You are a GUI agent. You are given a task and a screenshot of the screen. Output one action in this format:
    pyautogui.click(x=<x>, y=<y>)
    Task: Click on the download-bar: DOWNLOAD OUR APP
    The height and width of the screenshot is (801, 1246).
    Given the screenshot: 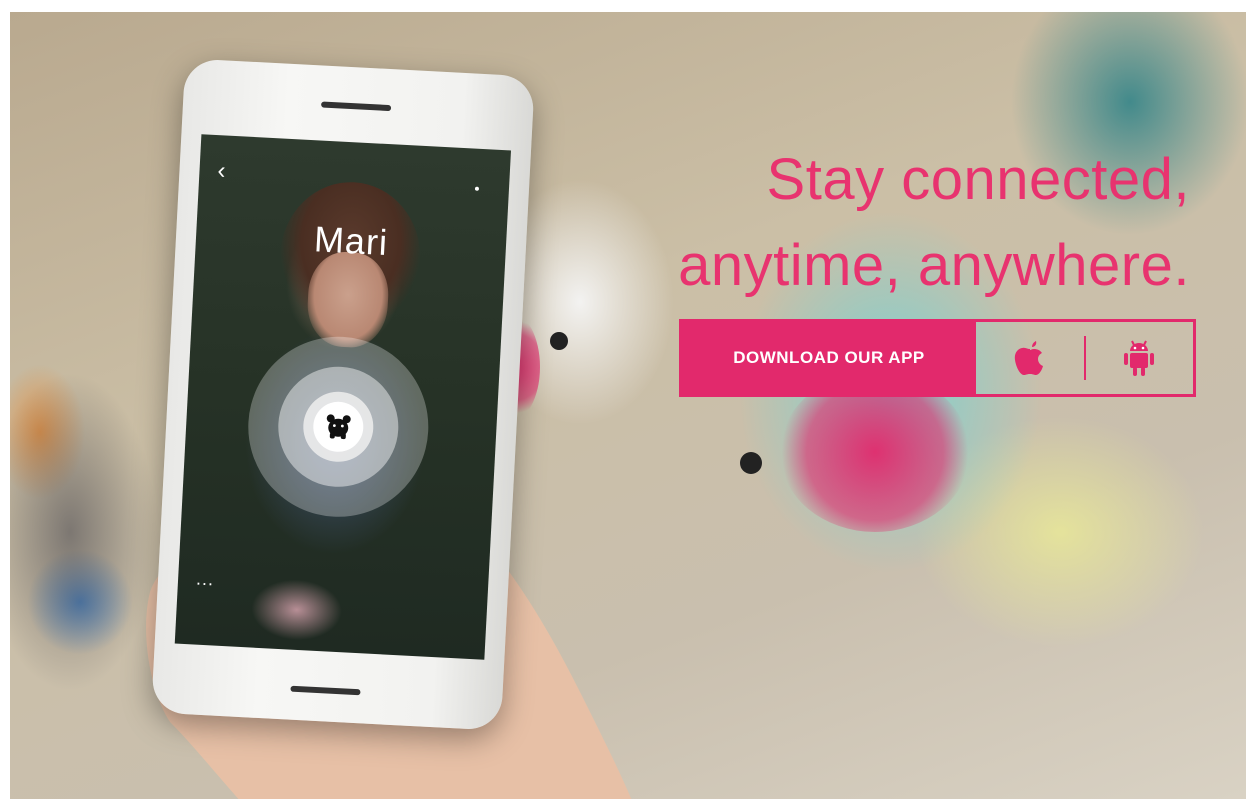 What is the action you would take?
    pyautogui.click(x=937, y=358)
    